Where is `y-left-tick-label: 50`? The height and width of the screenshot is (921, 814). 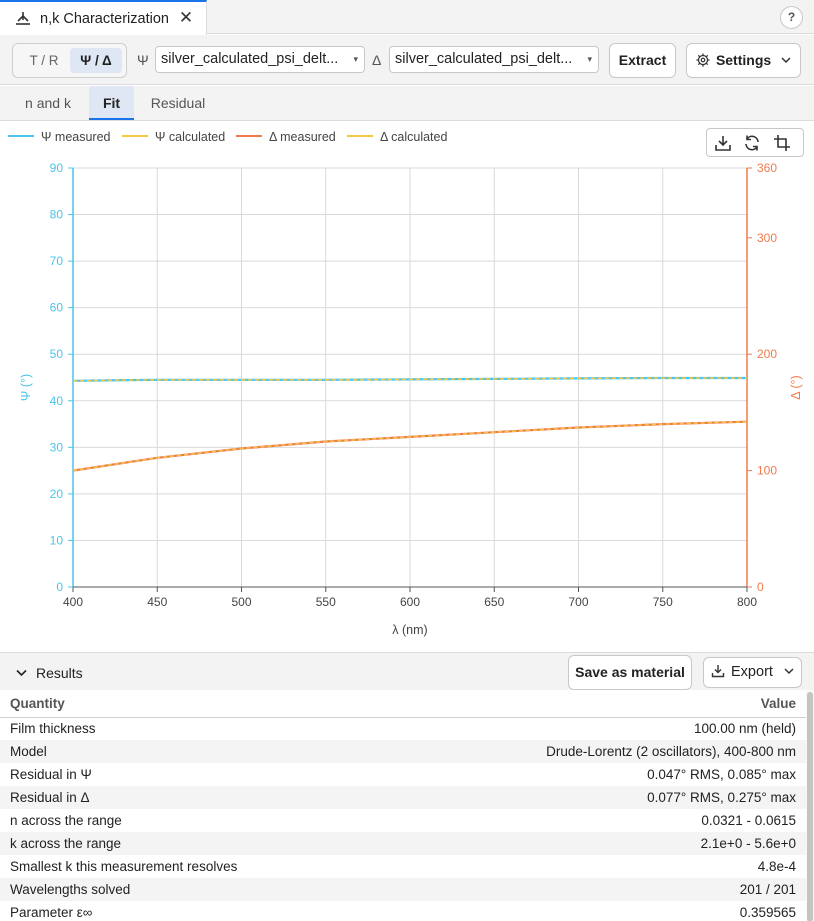
y-left-tick-label: 50 is located at coordinates (57, 354).